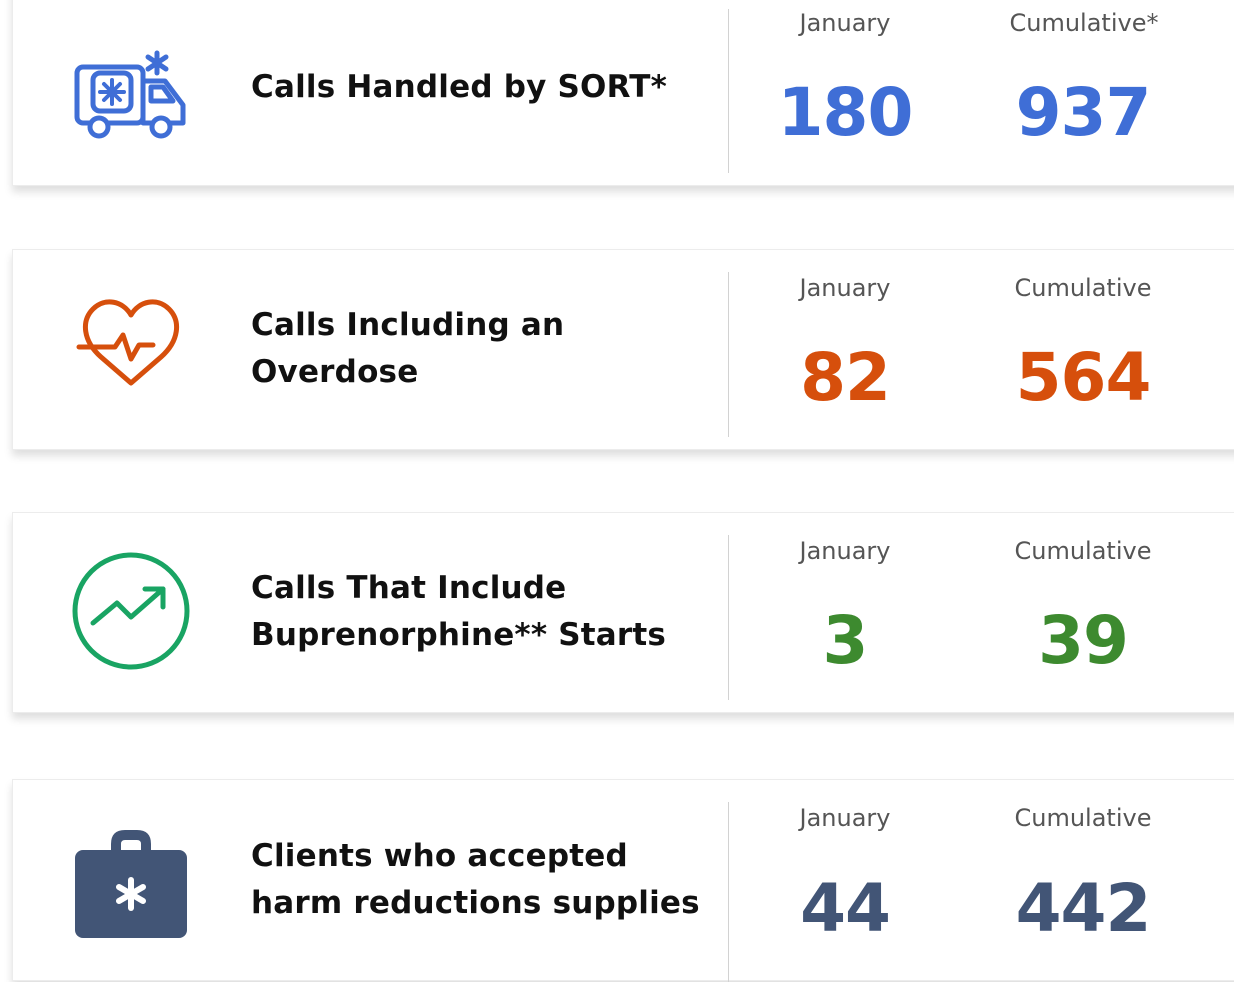 This screenshot has height=982, width=1234. What do you see at coordinates (1083, 377) in the screenshot?
I see `cumulative-value: 564` at bounding box center [1083, 377].